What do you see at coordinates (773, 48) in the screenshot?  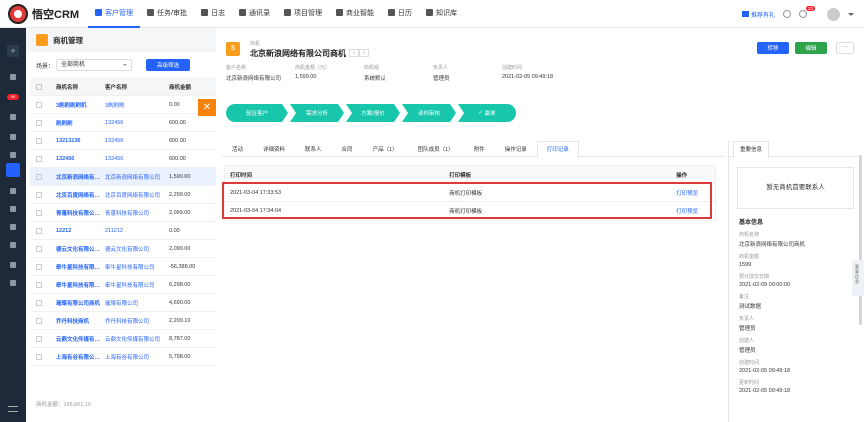 I see `transfer-button: 转移` at bounding box center [773, 48].